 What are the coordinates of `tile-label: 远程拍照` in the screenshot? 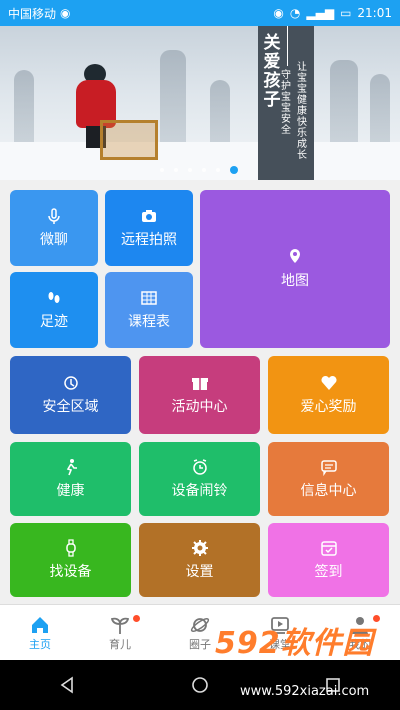 It's located at (149, 240).